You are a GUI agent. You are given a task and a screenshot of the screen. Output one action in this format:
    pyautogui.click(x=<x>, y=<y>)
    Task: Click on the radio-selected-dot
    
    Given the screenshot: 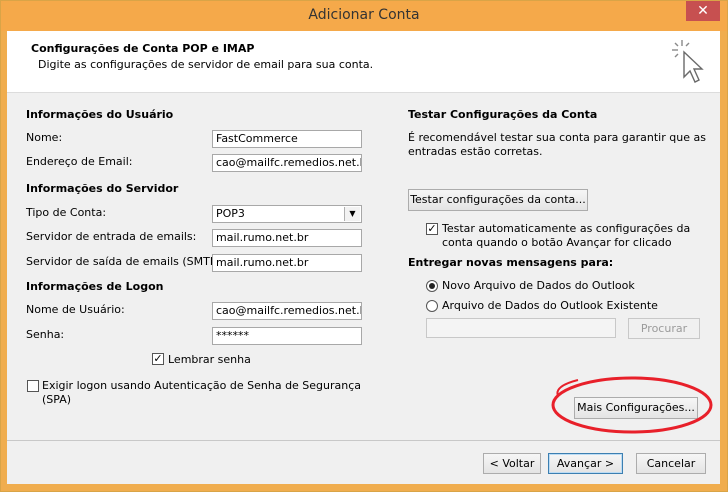 What is the action you would take?
    pyautogui.click(x=432, y=286)
    